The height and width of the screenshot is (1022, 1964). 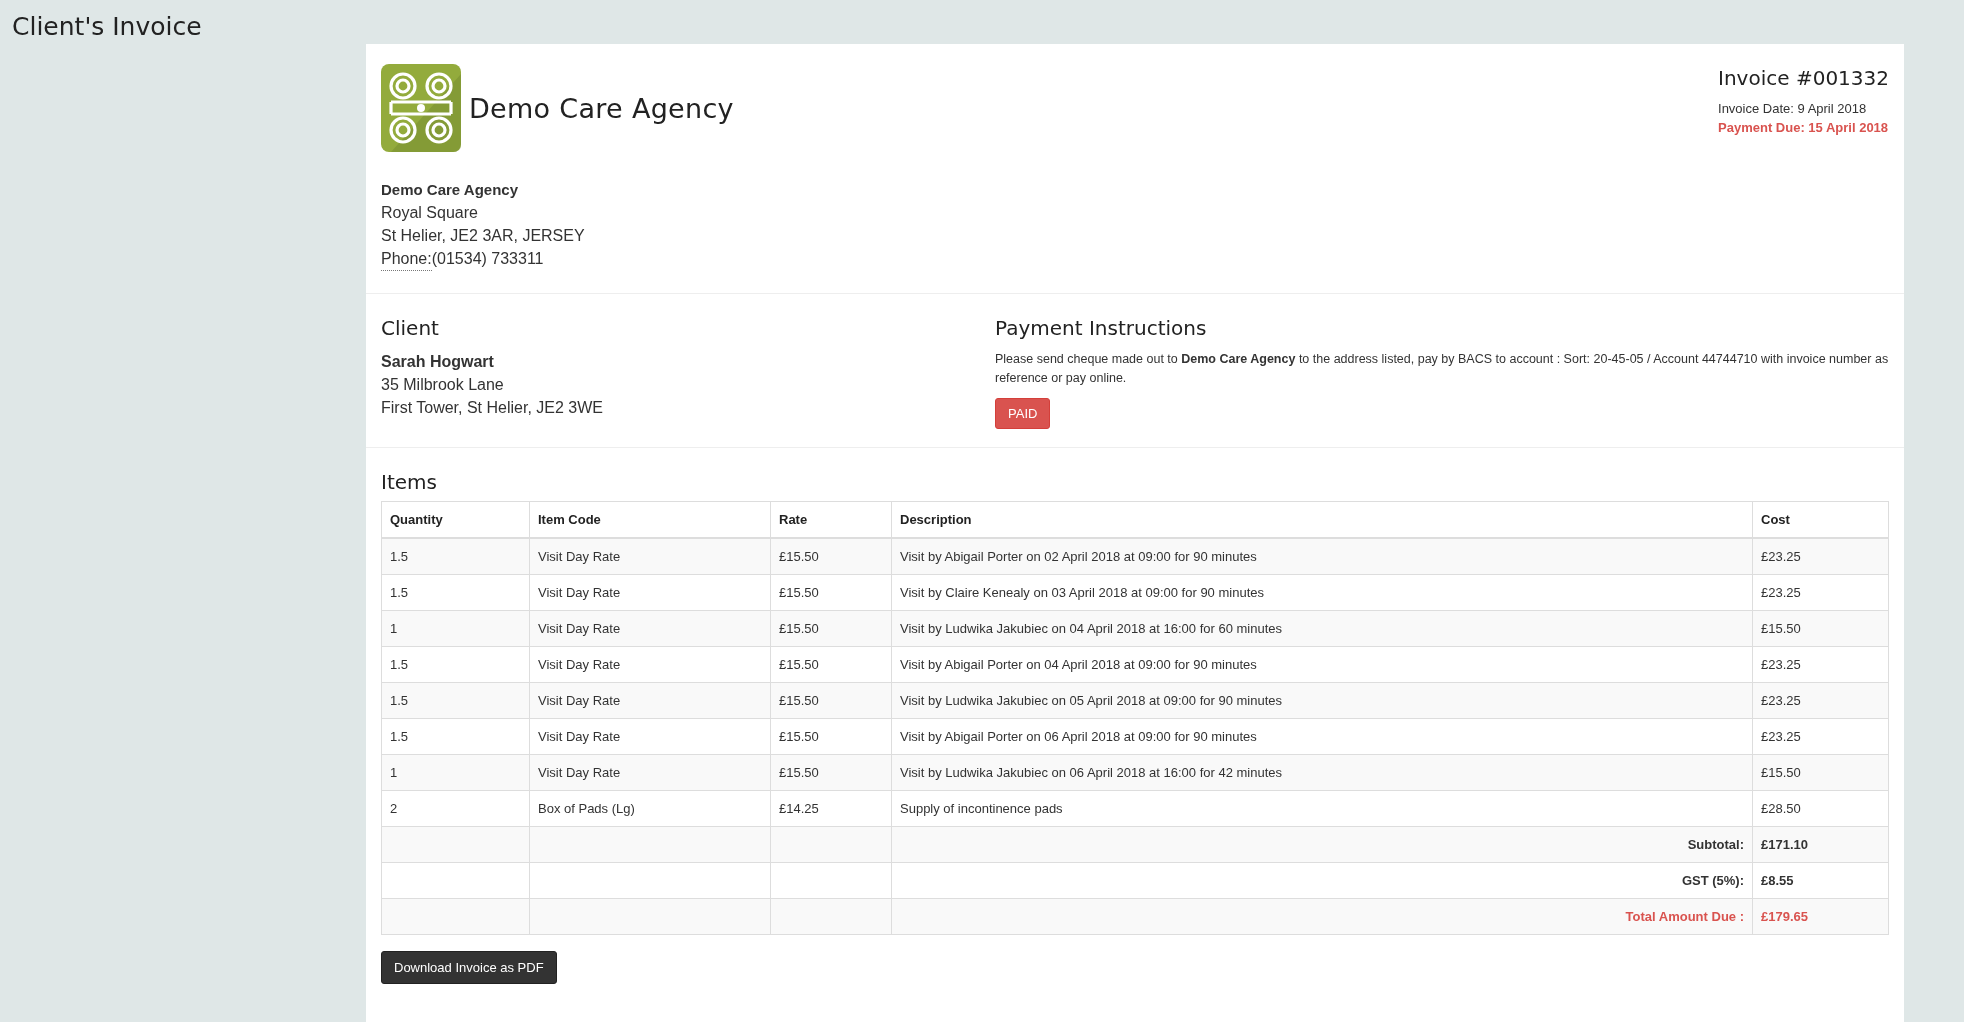 What do you see at coordinates (438, 362) in the screenshot?
I see `client-name: Sarah Hogwart` at bounding box center [438, 362].